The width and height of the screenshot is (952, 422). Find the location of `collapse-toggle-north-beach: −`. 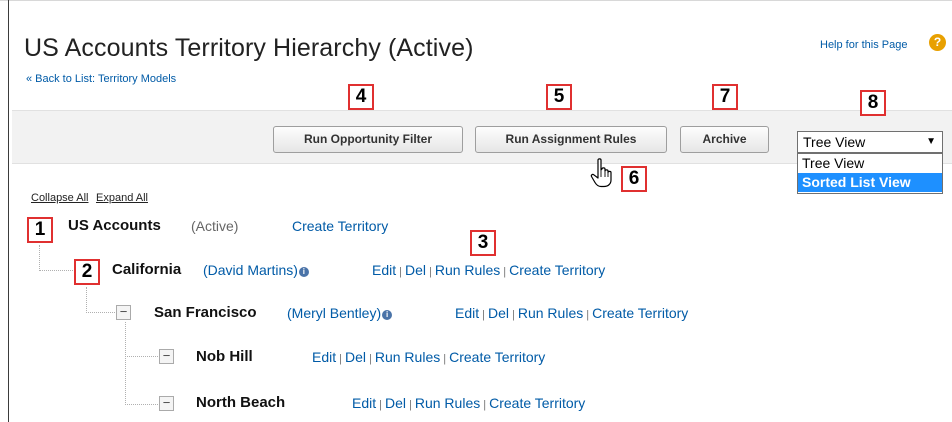

collapse-toggle-north-beach: − is located at coordinates (166, 403).